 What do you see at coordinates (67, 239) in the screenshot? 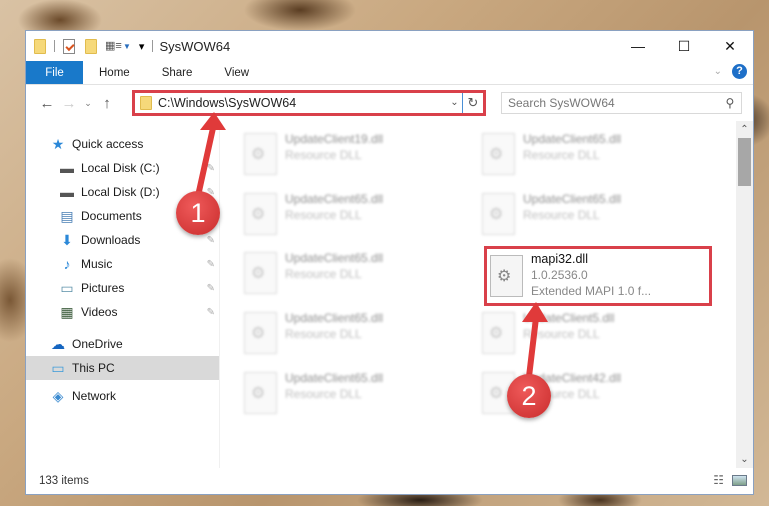
I see `downloads-icon: ⬇` at bounding box center [67, 239].